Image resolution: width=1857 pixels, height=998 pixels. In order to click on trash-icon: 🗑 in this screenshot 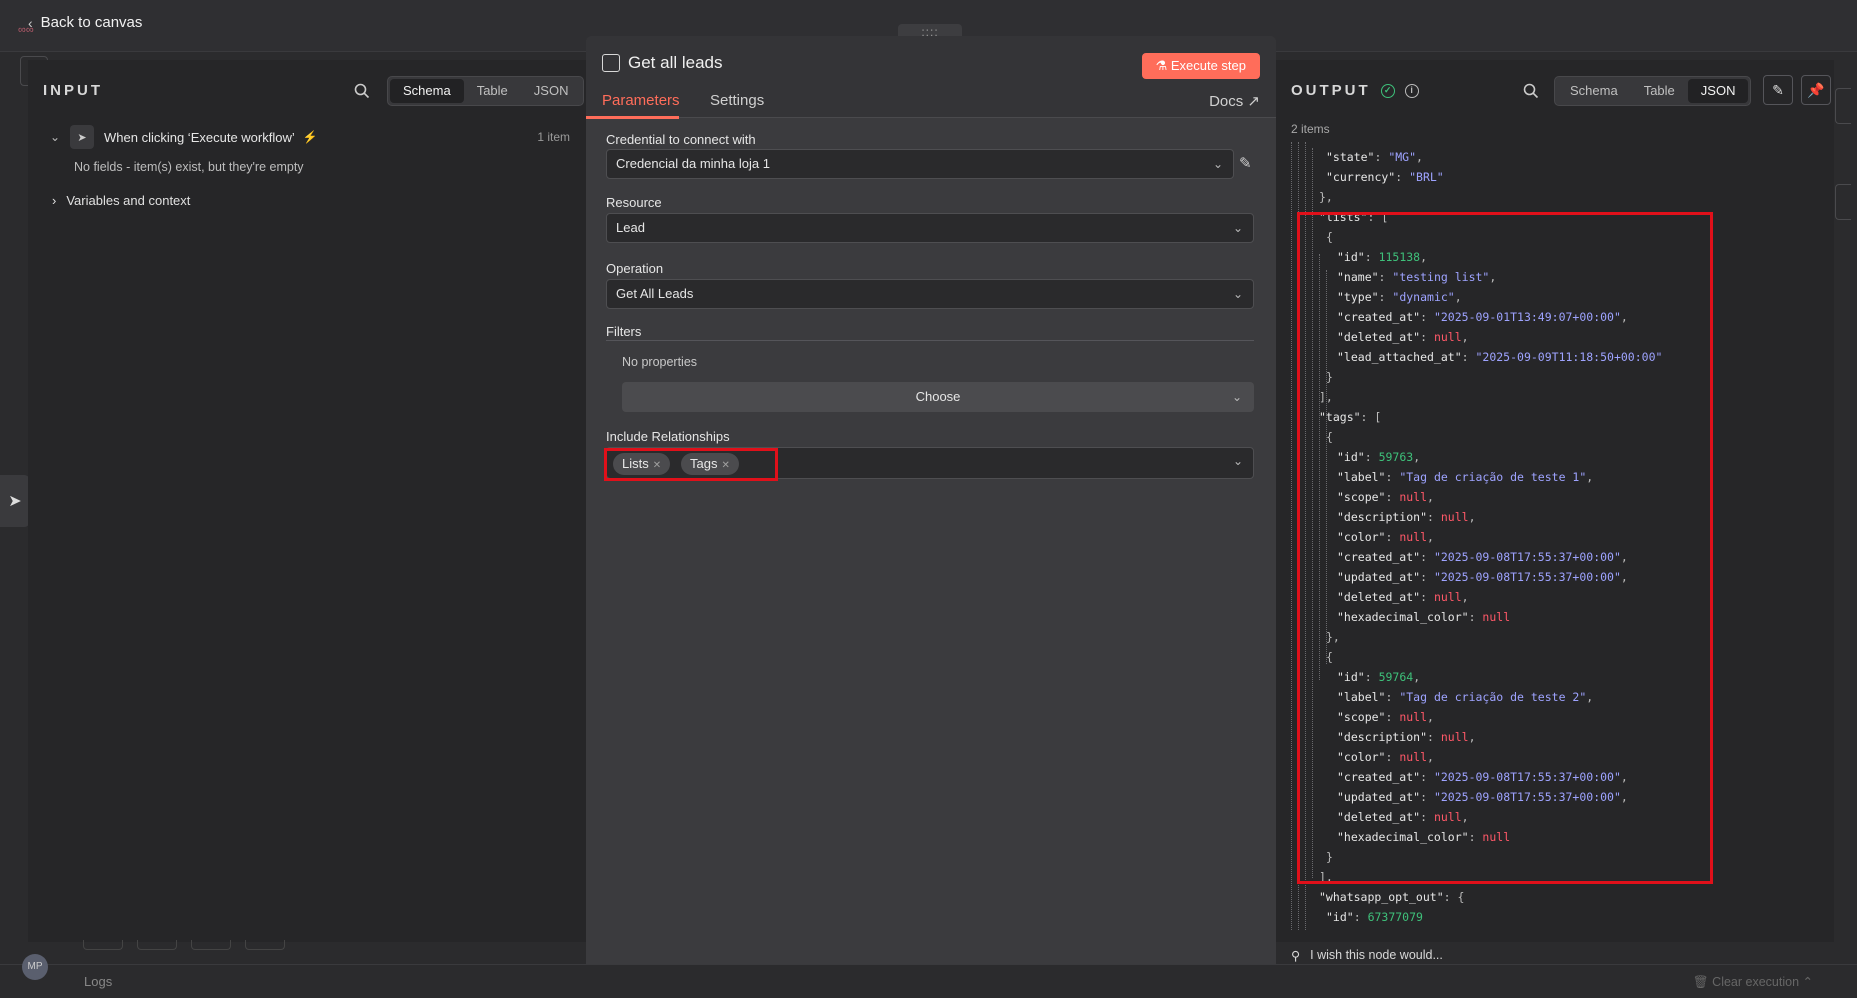, I will do `click(1700, 982)`.